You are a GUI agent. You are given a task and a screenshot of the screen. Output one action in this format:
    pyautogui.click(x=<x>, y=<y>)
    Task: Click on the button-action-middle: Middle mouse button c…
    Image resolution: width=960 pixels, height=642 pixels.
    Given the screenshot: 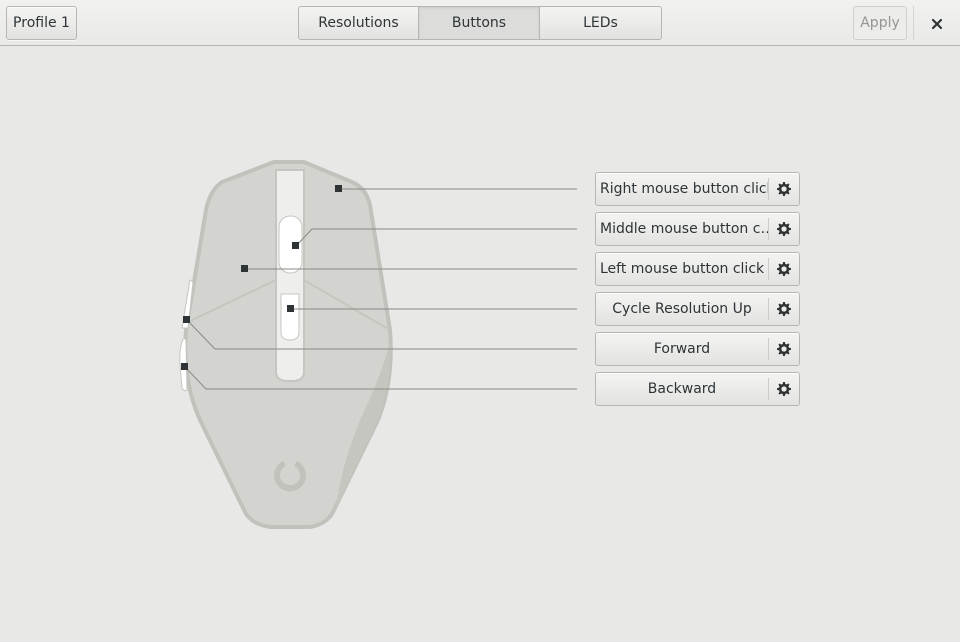 What is the action you would take?
    pyautogui.click(x=697, y=229)
    